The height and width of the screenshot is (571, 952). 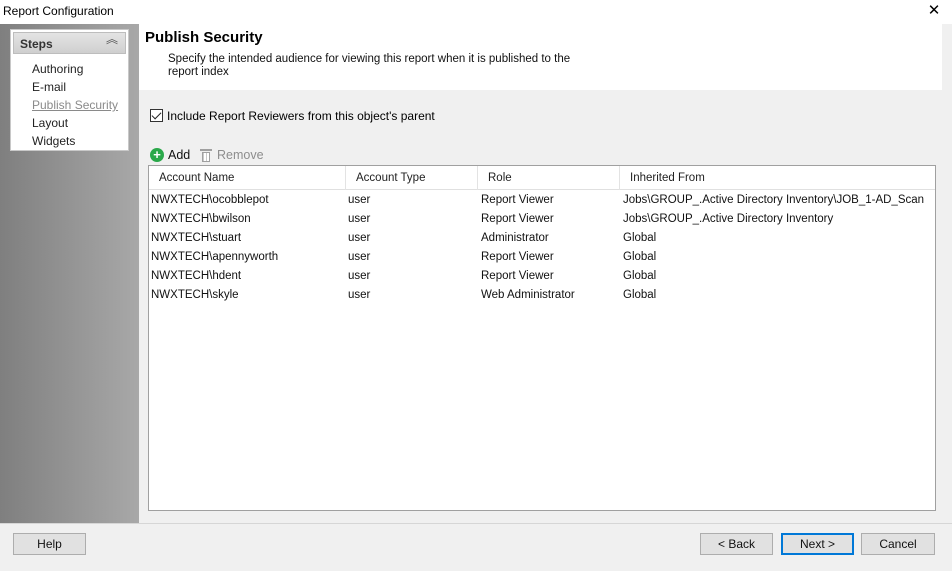 I want to click on add-button: + Add, so click(x=170, y=155).